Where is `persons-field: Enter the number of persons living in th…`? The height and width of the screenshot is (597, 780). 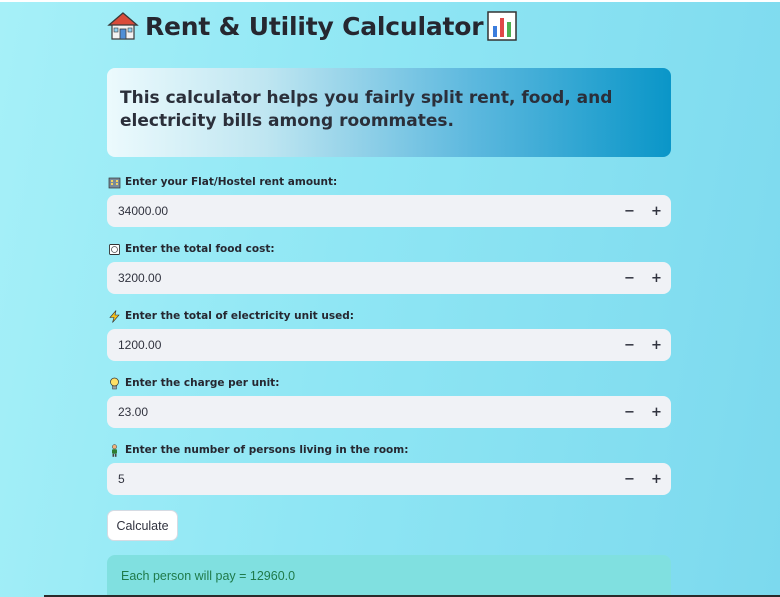 persons-field: Enter the number of persons living in th… is located at coordinates (389, 468).